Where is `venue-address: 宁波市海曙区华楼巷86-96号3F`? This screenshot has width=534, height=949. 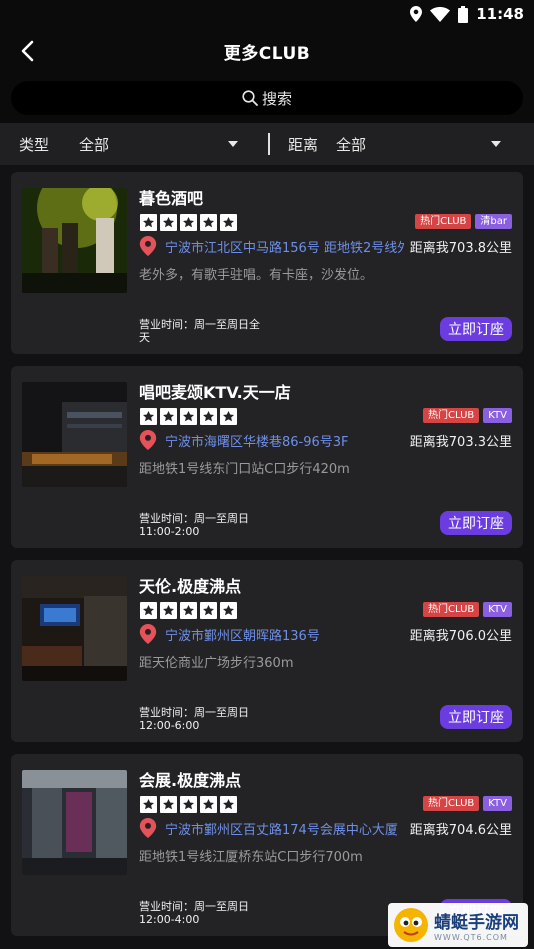 venue-address: 宁波市海曙区华楼巷86-96号3F is located at coordinates (284, 440).